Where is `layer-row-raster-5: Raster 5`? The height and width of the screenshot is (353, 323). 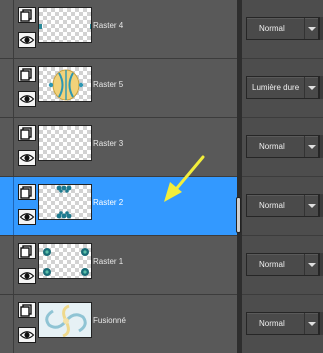
layer-row-raster-5: Raster 5 is located at coordinates (118, 88).